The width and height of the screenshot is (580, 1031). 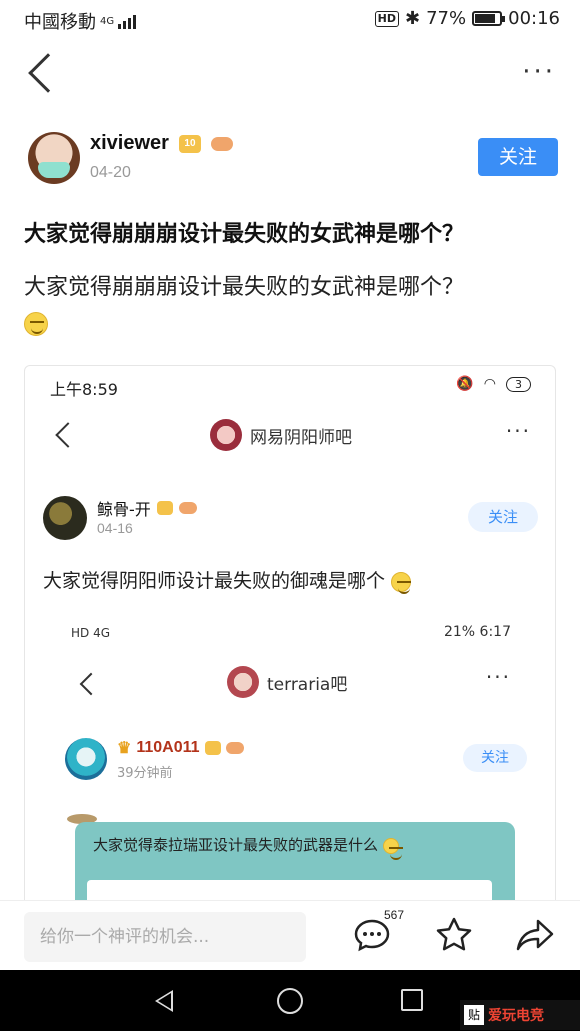 I want to click on more-icon: ···, so click(x=539, y=72).